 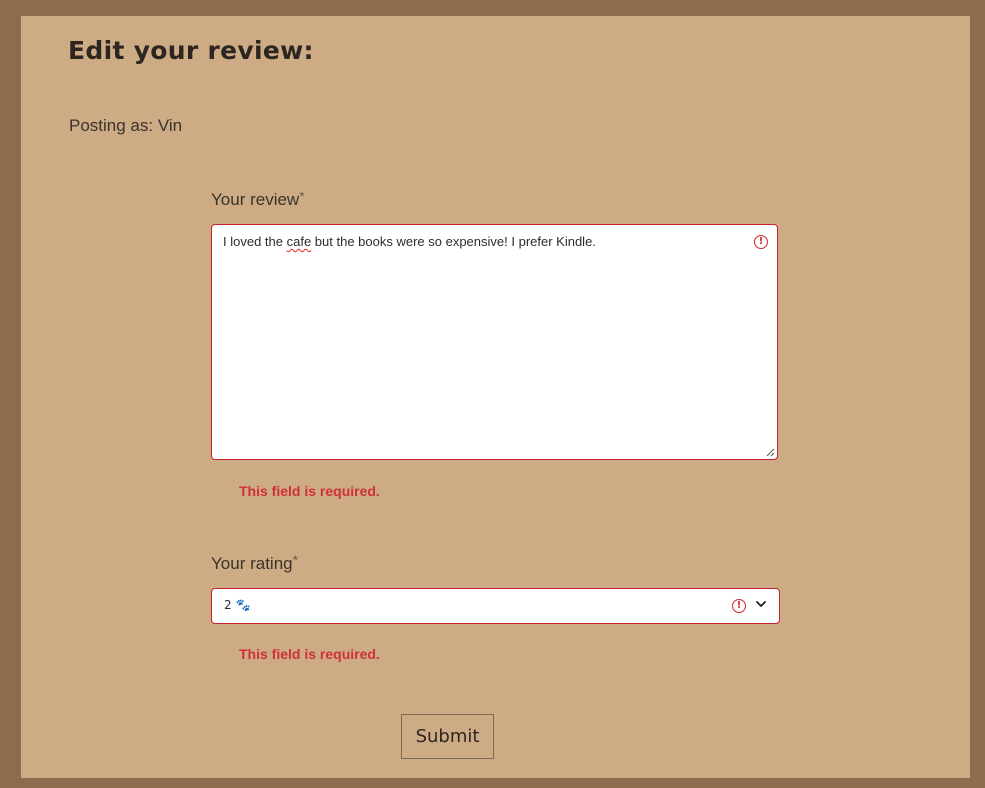 What do you see at coordinates (252, 563) in the screenshot?
I see `rating-label-text: Your rating` at bounding box center [252, 563].